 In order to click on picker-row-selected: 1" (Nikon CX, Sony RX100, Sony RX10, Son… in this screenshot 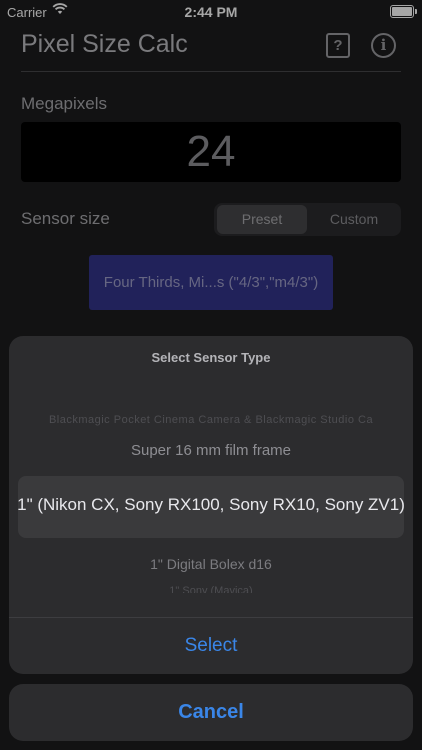, I will do `click(211, 505)`.